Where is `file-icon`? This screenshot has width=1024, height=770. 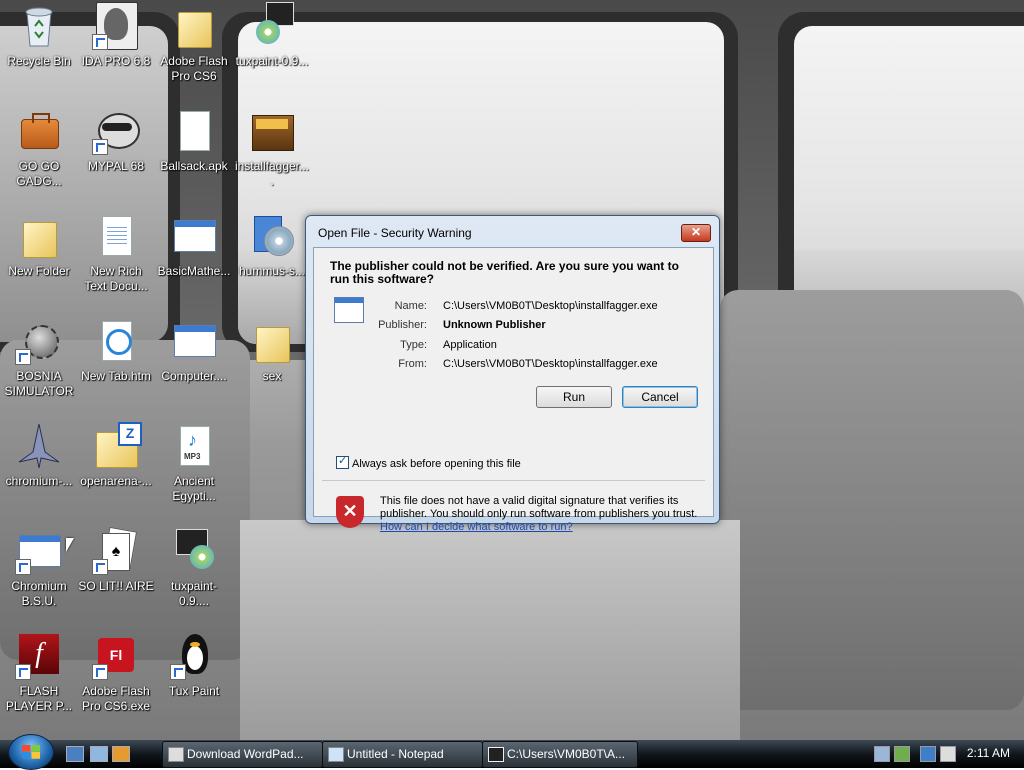
file-icon is located at coordinates (194, 131).